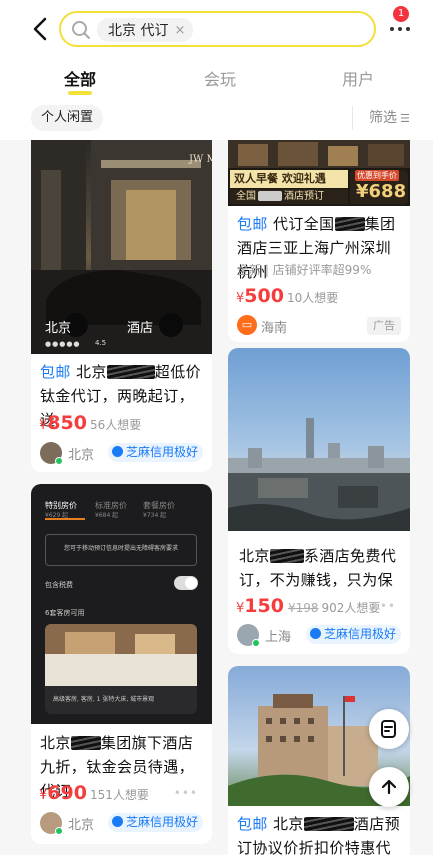 This screenshot has height=855, width=433. Describe the element at coordinates (217, 29) in the screenshot. I see `search-bar: 北京 代订 ×` at that location.